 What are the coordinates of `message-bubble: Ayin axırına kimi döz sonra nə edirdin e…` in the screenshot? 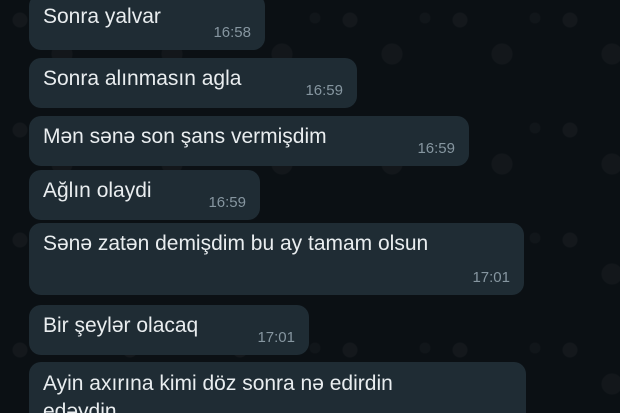 It's located at (277, 387).